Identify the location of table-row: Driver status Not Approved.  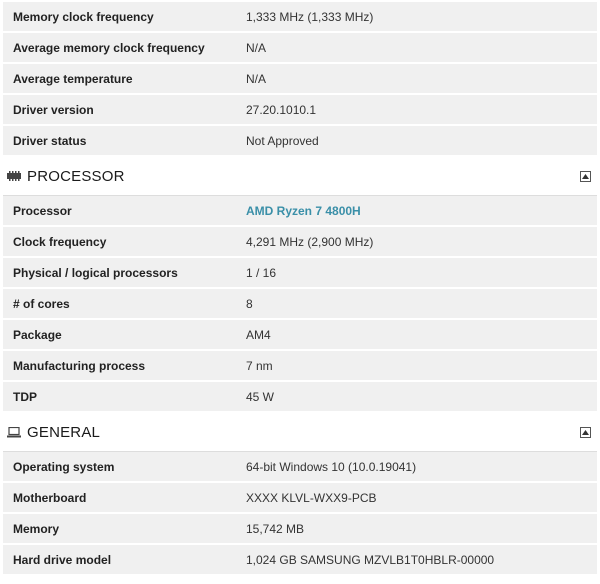
(300, 141).